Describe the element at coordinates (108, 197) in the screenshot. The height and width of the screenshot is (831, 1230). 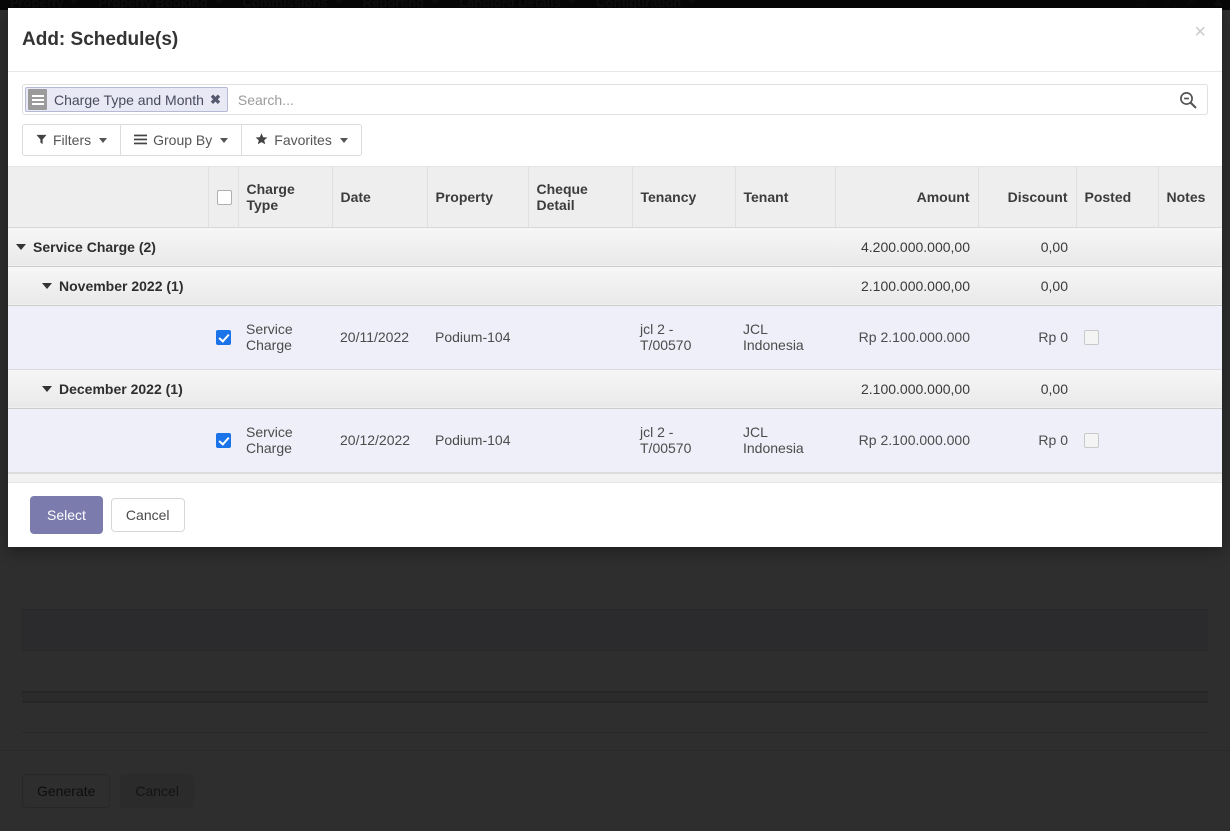
I see `col-spacer` at that location.